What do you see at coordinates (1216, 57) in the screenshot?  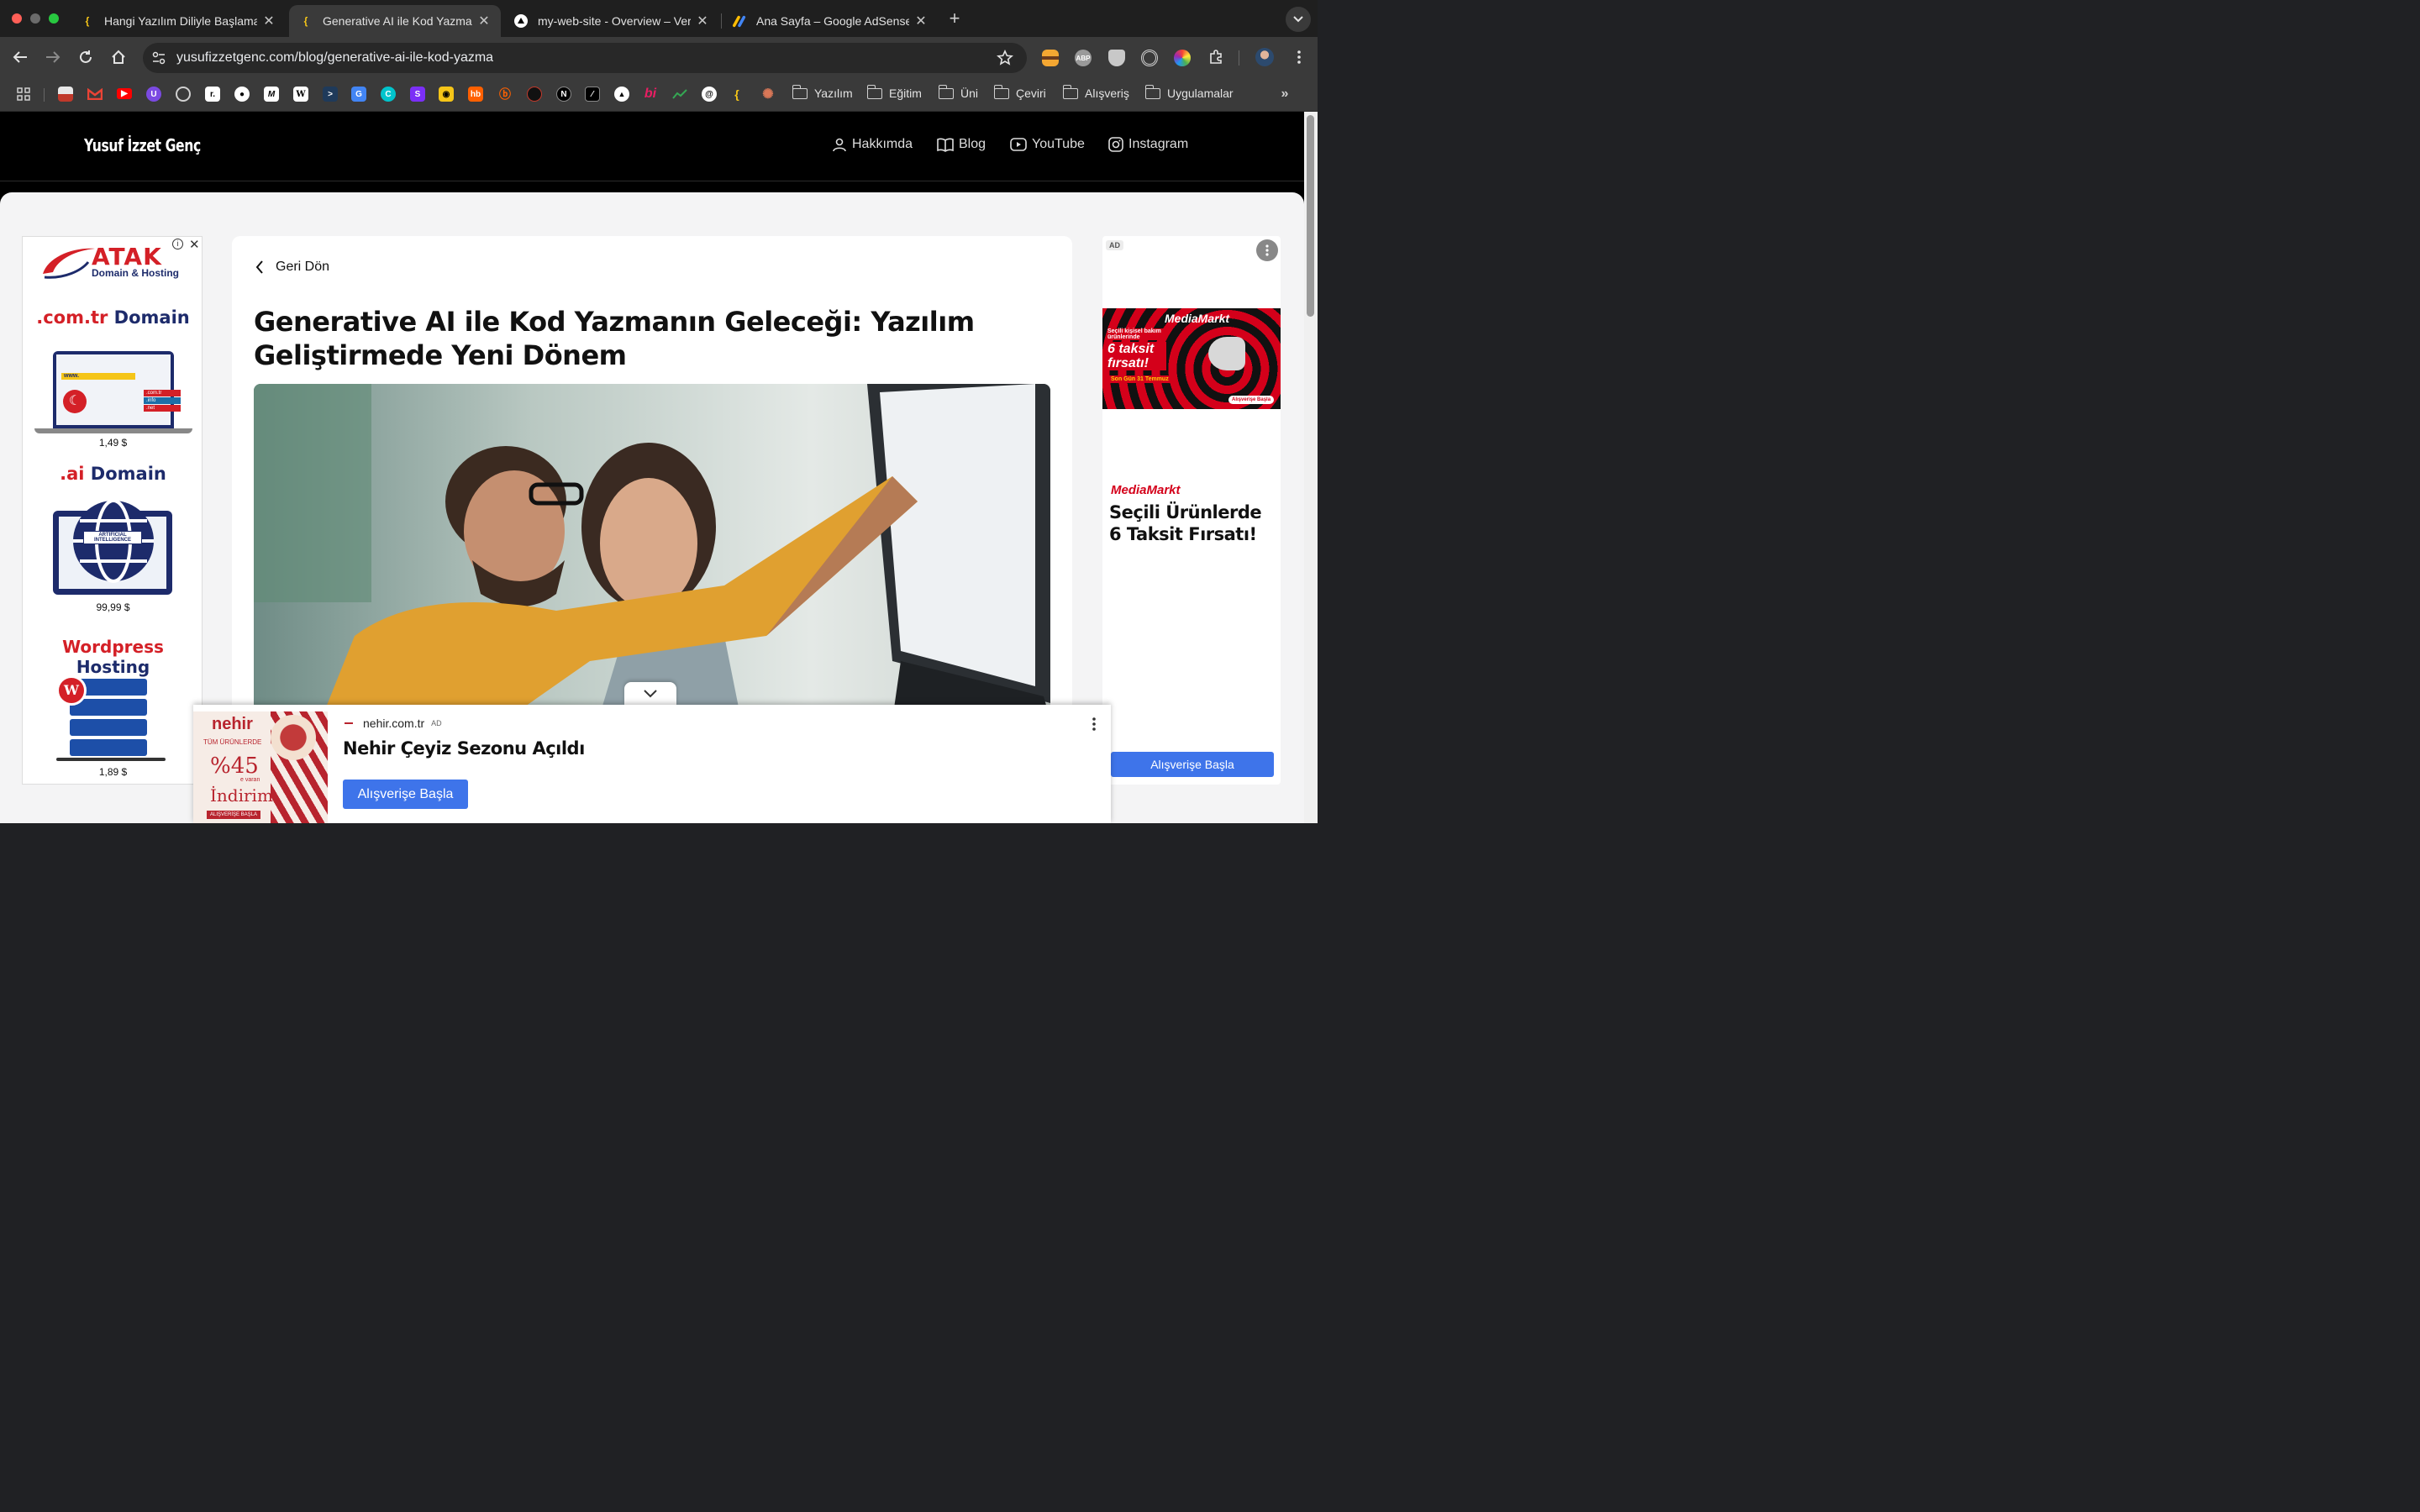 I see `puzzle-extensions-icon` at bounding box center [1216, 57].